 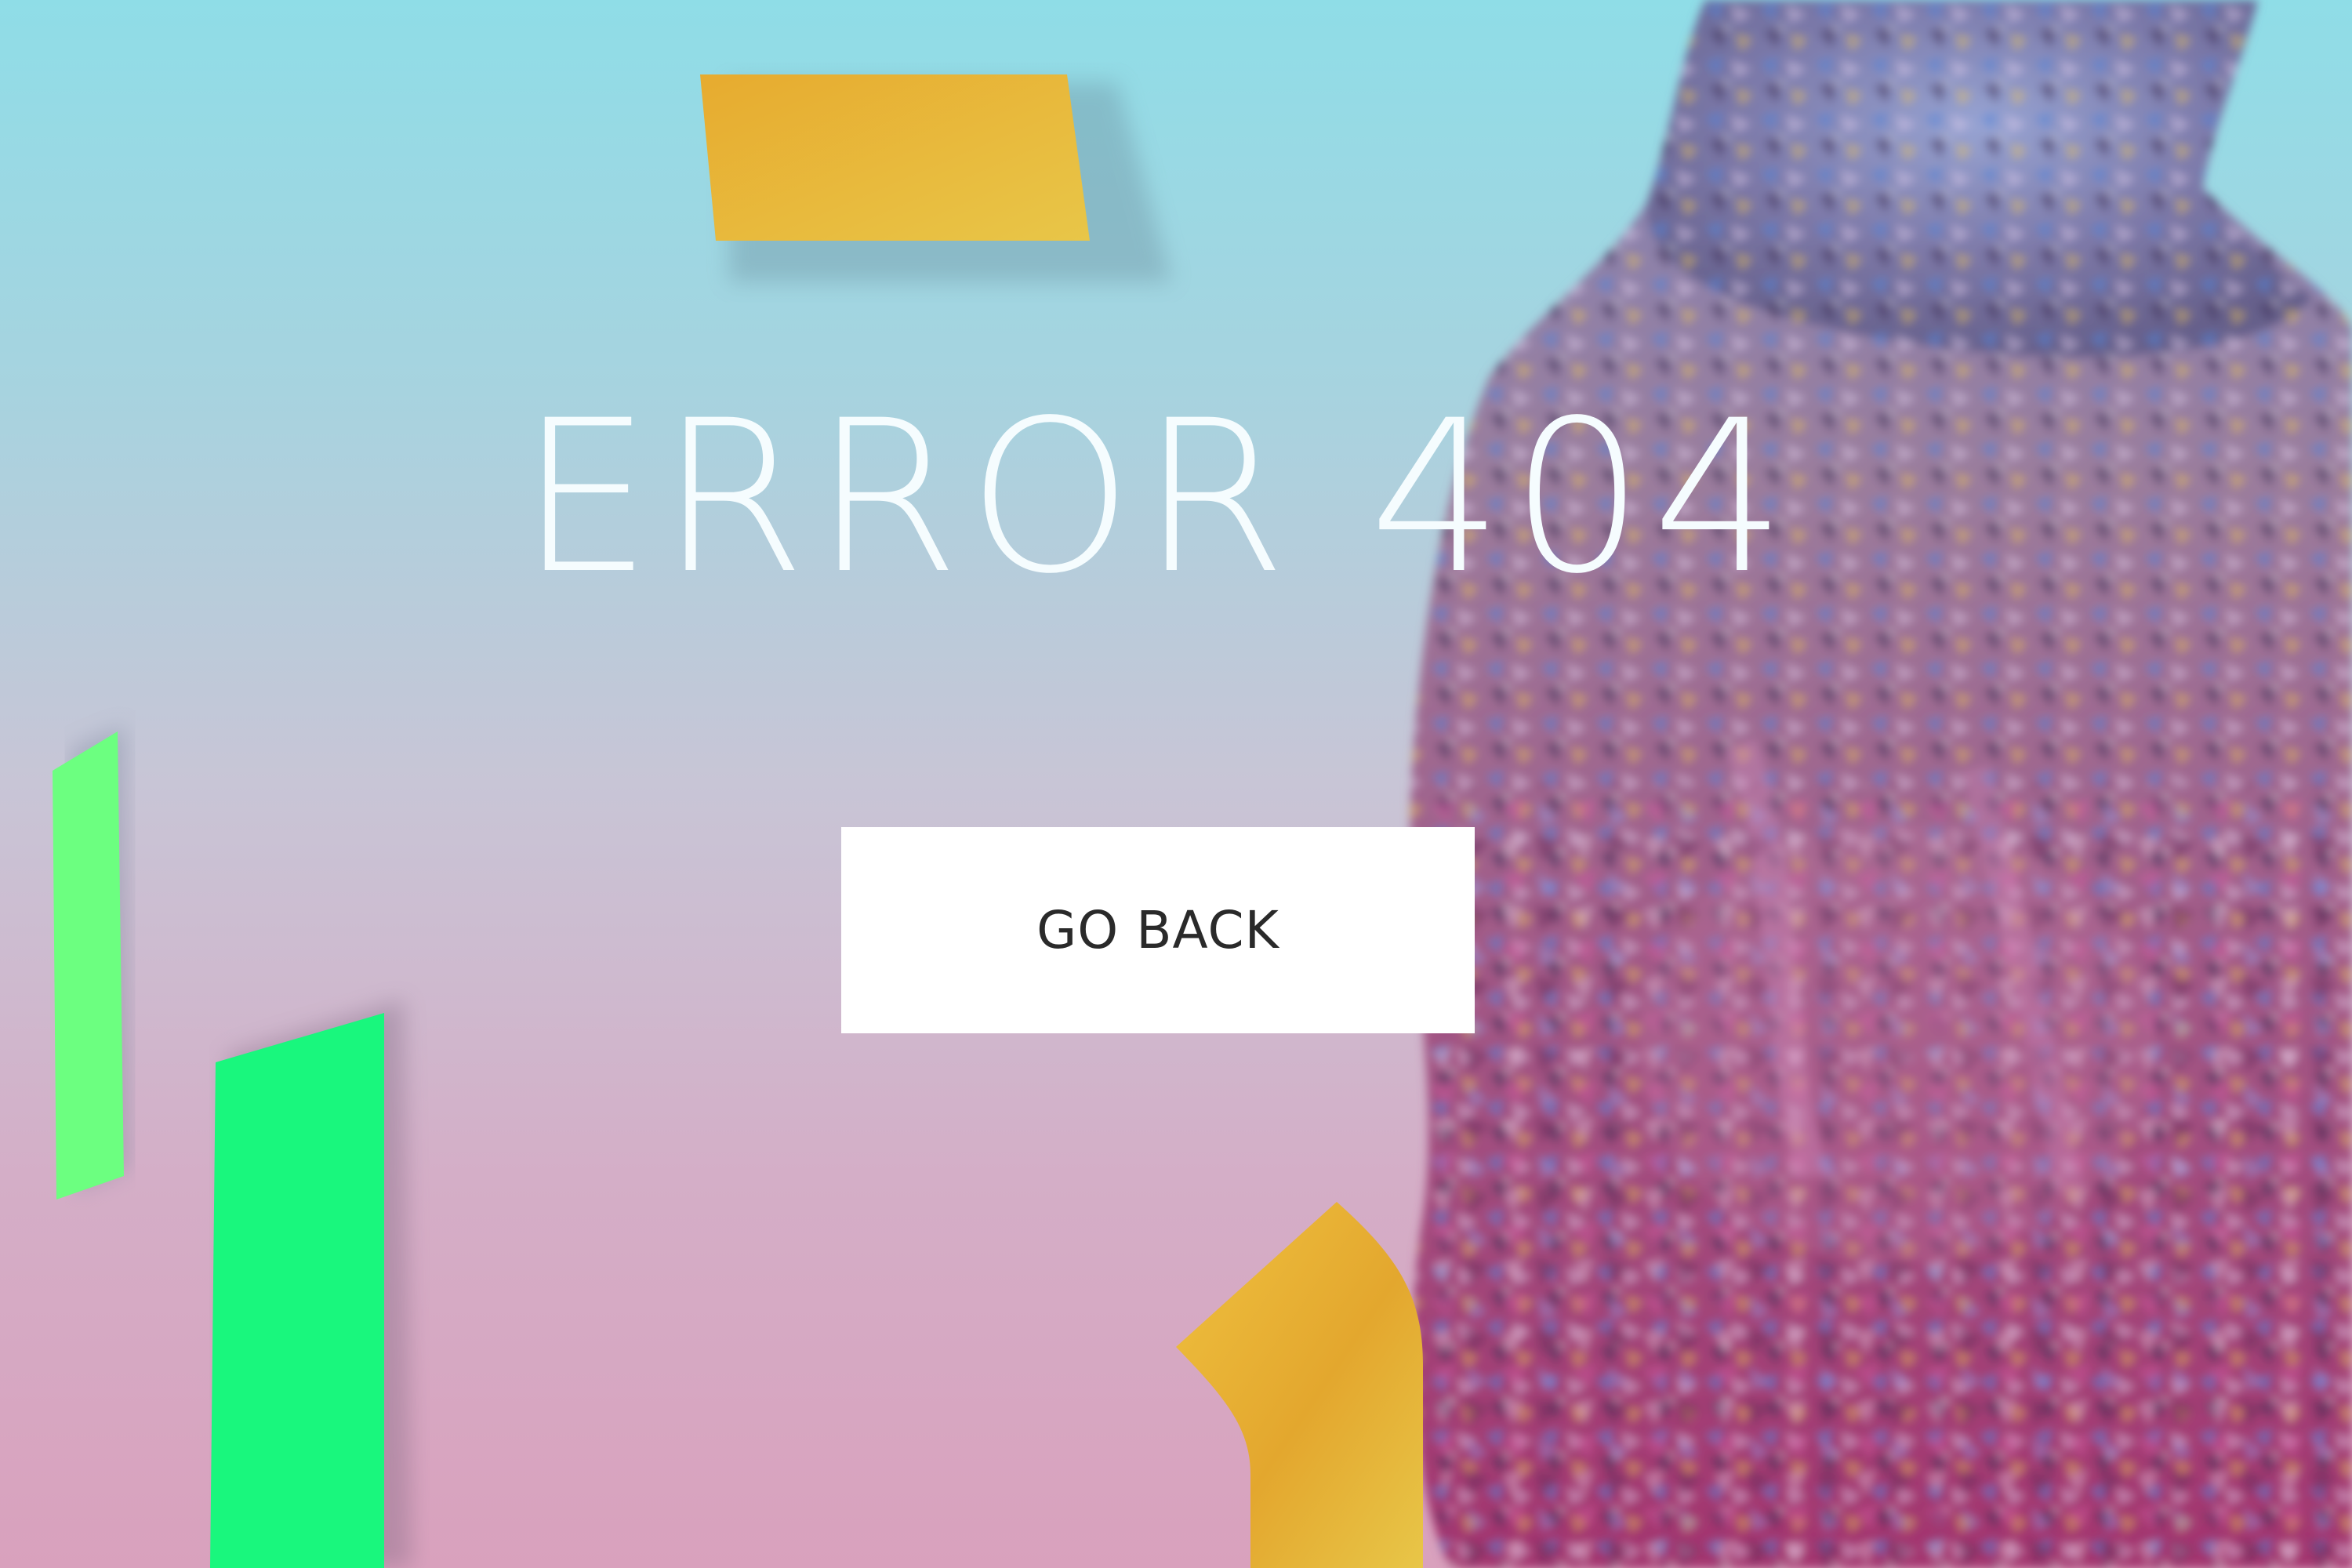 What do you see at coordinates (297, 1290) in the screenshot?
I see `green-bar-bottom-shape` at bounding box center [297, 1290].